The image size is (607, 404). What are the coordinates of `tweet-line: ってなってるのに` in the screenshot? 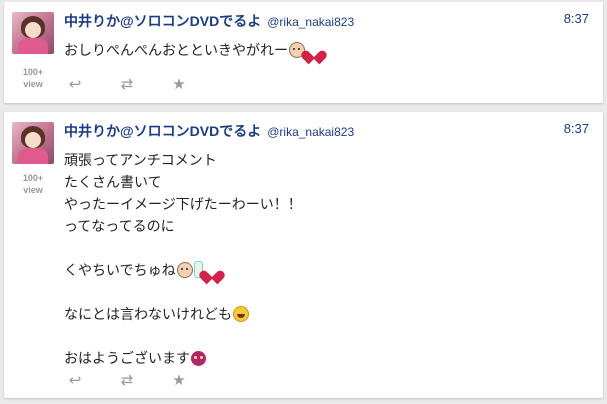 It's located at (119, 227).